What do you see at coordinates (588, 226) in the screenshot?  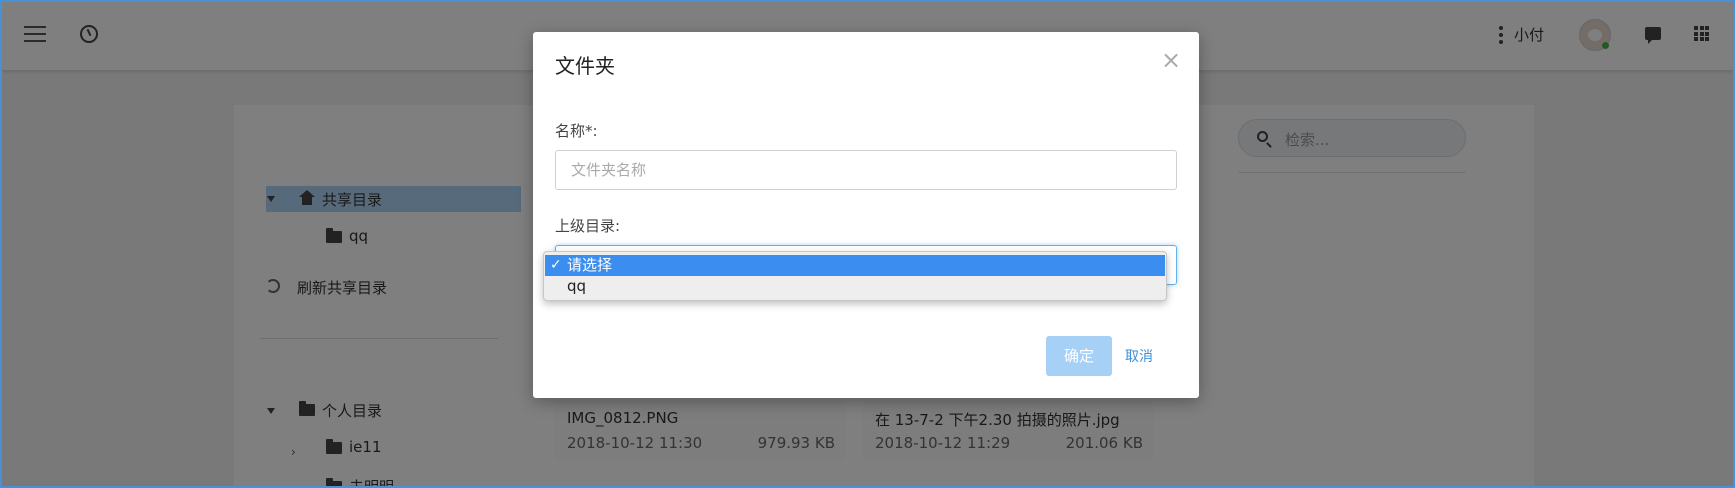 I see `parent-field-label: 上级目录:` at bounding box center [588, 226].